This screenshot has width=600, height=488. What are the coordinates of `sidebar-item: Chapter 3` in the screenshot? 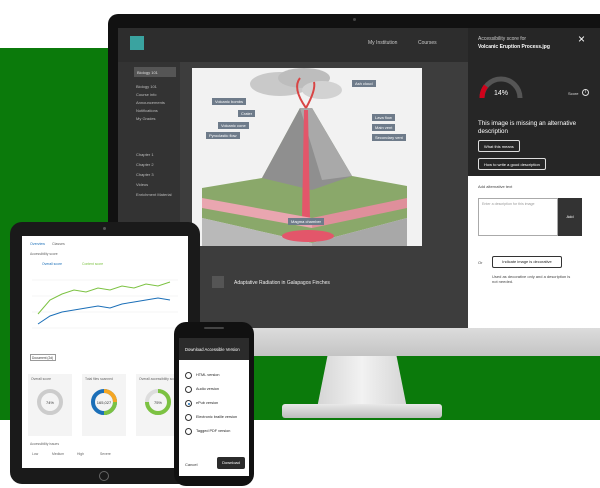 It's located at (145, 174).